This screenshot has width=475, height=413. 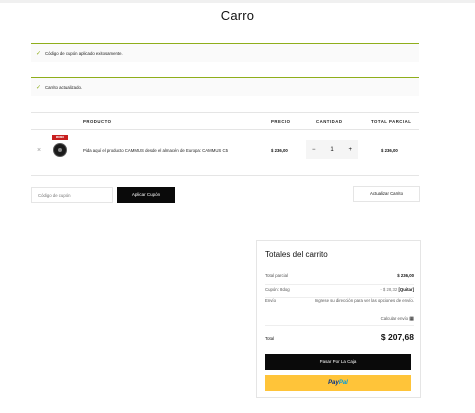 What do you see at coordinates (39, 150) in the screenshot?
I see `remove-item-button: ×` at bounding box center [39, 150].